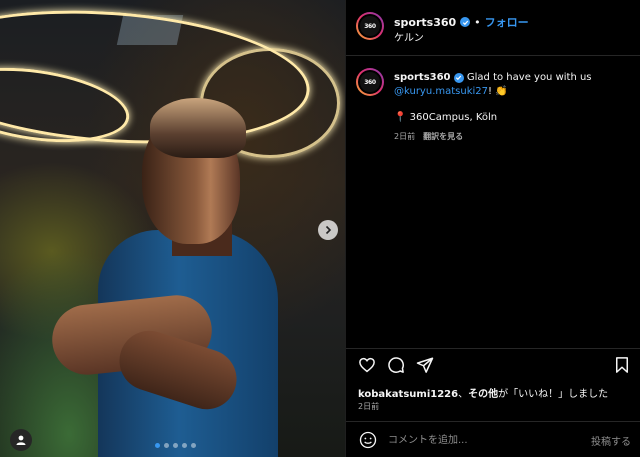 Image resolution: width=640 pixels, height=457 pixels. What do you see at coordinates (369, 406) in the screenshot?
I see `post-date: 2日前` at bounding box center [369, 406].